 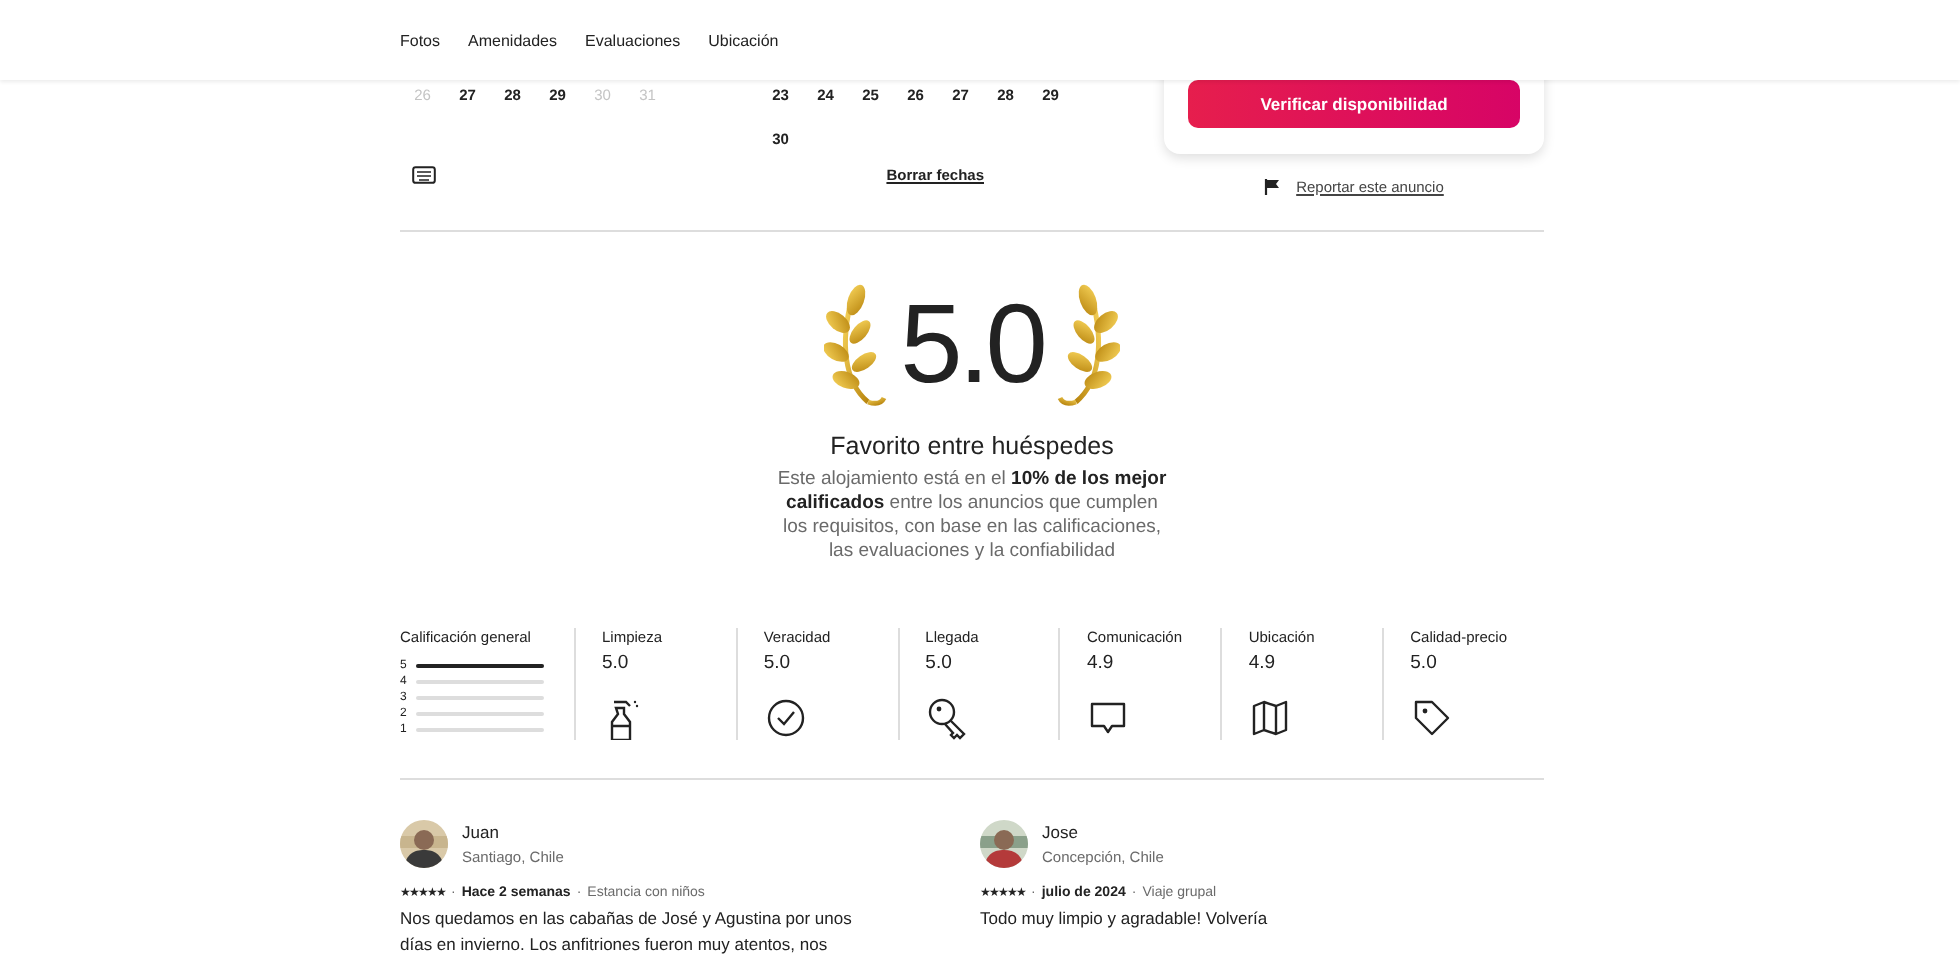 What do you see at coordinates (633, 40) in the screenshot?
I see `nav-link: Evaluaciones` at bounding box center [633, 40].